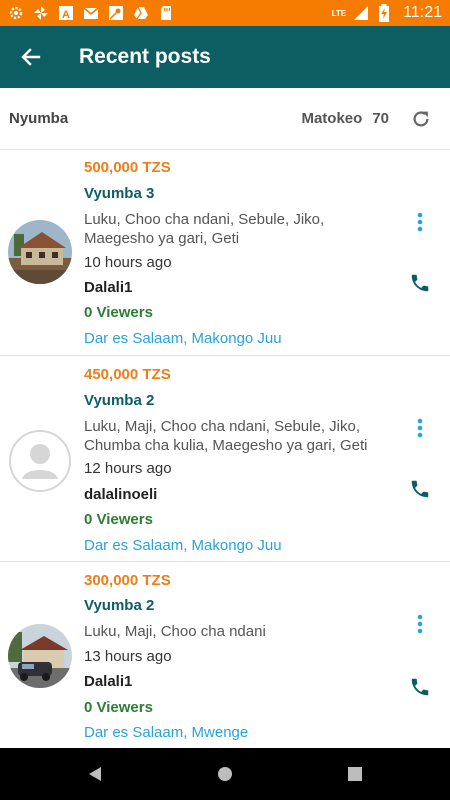  What do you see at coordinates (116, 13) in the screenshot?
I see `maps-icon` at bounding box center [116, 13].